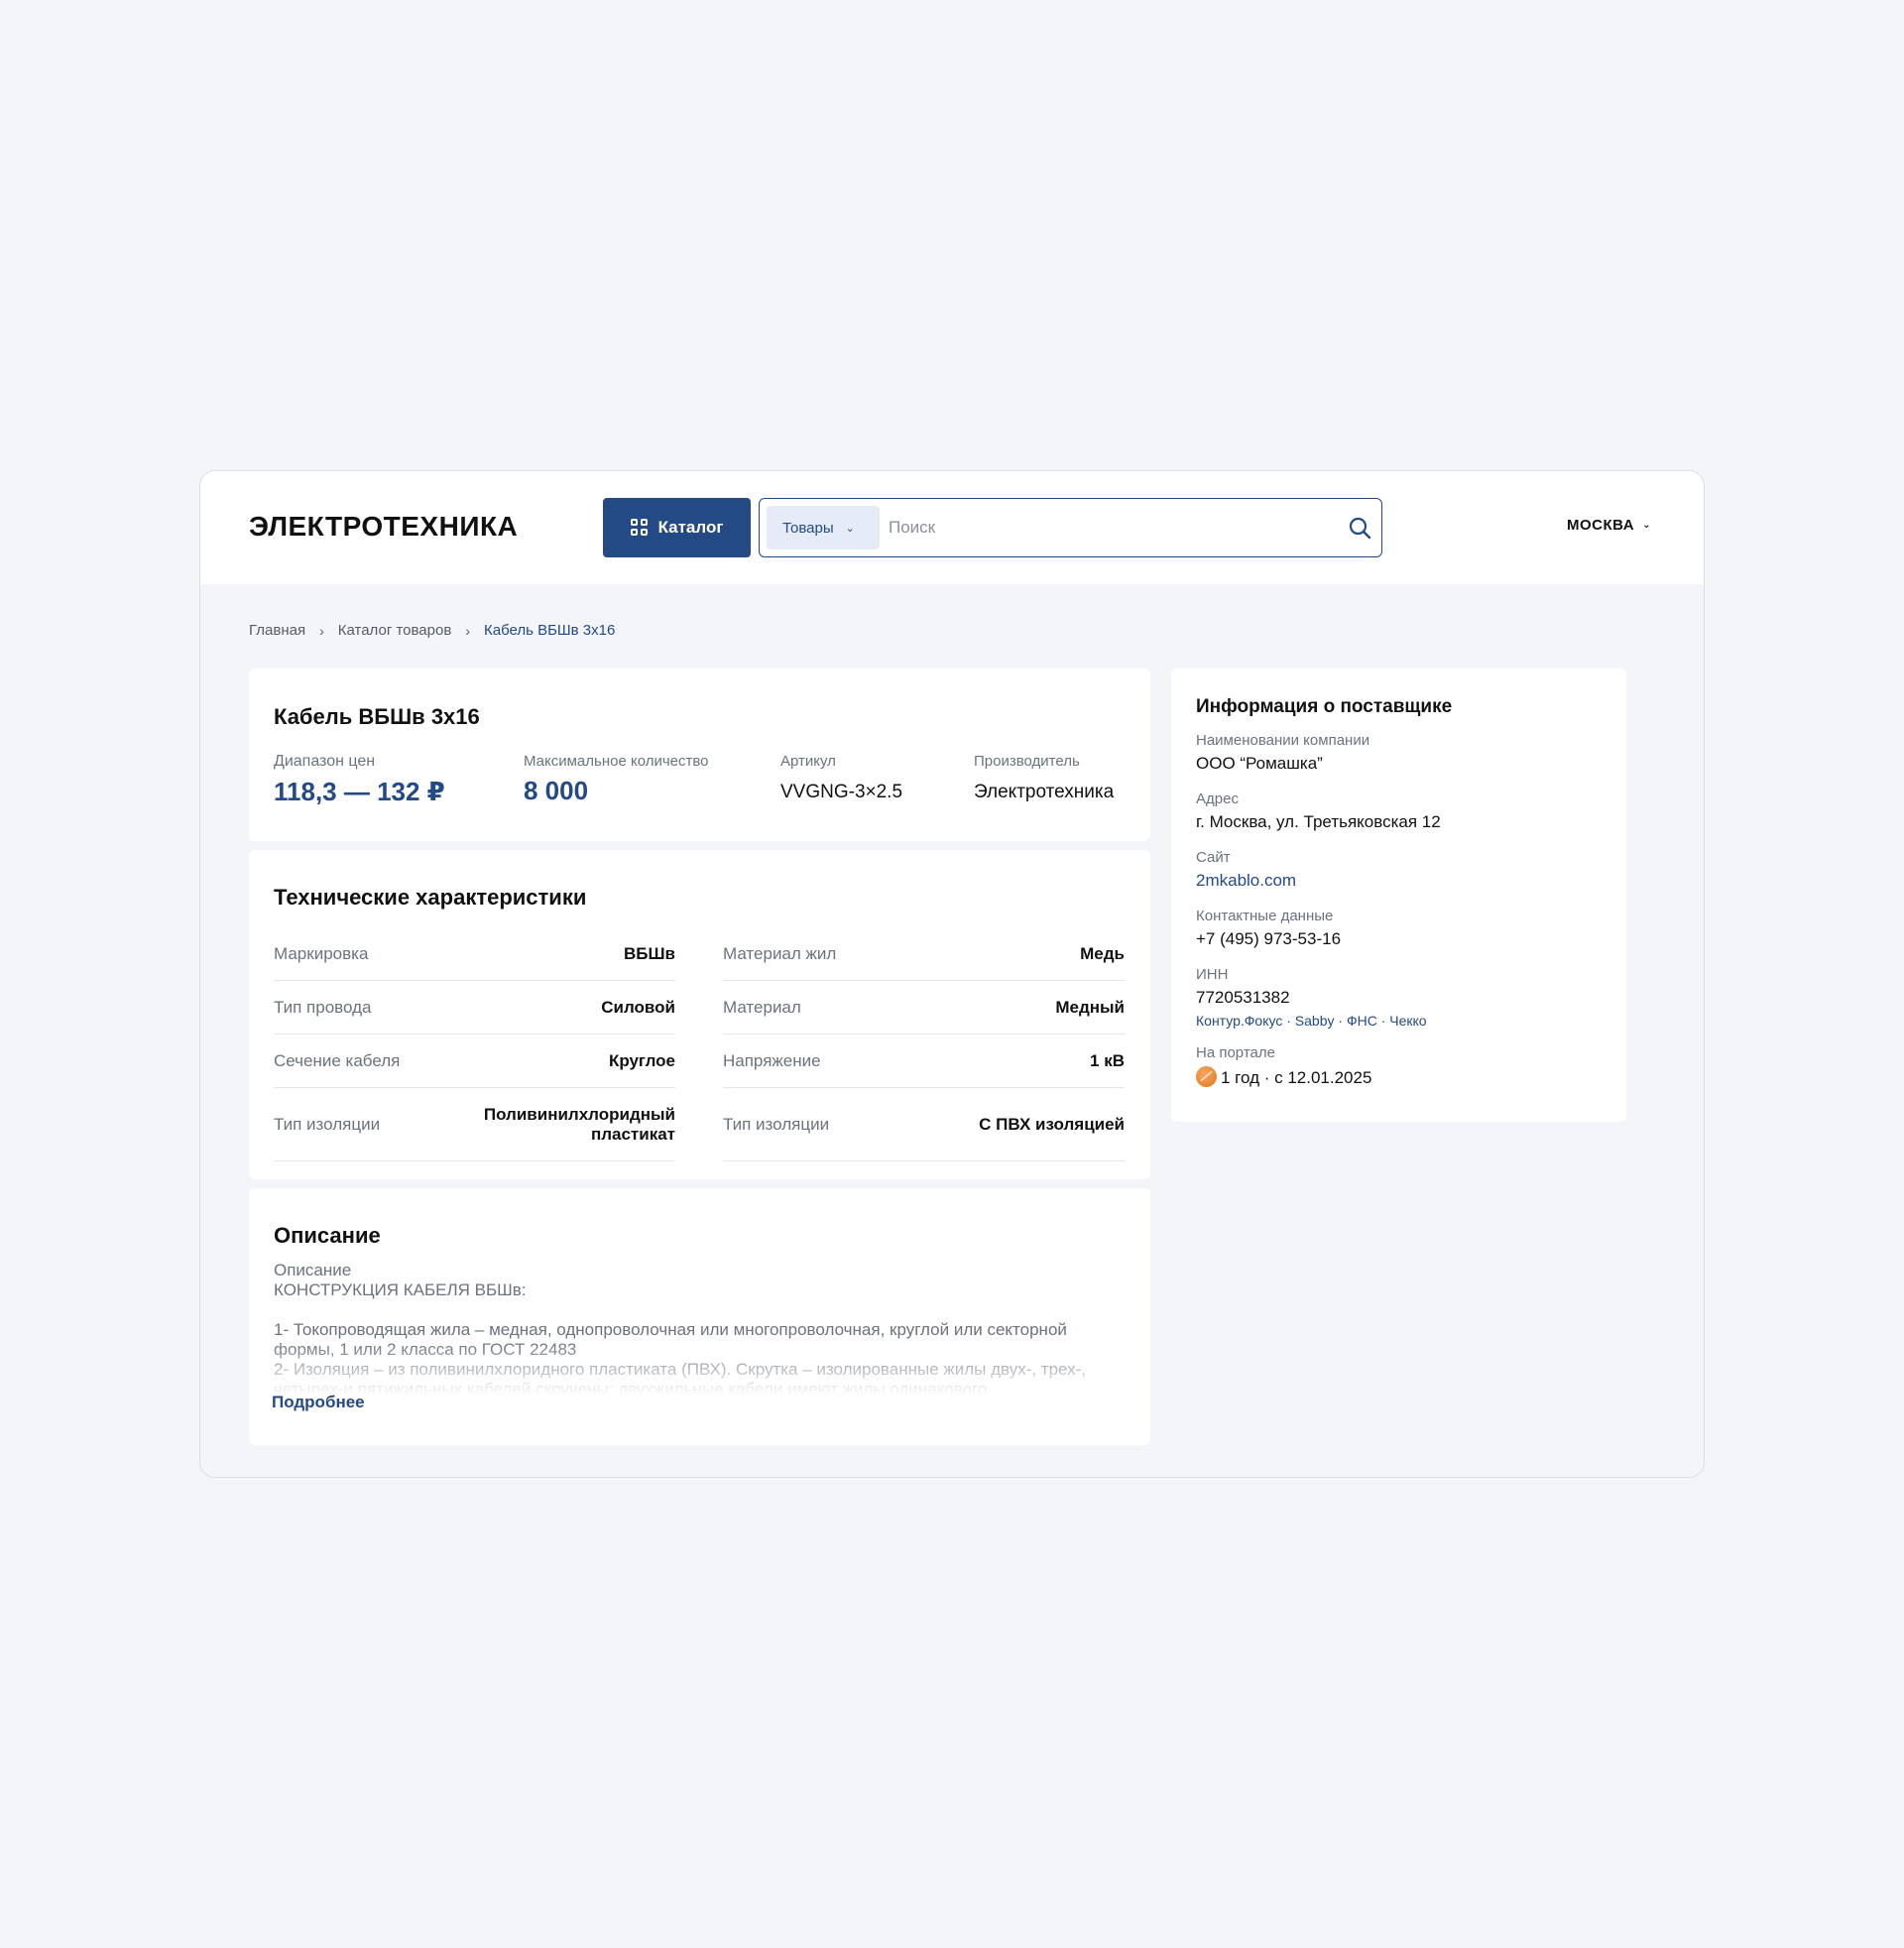 The height and width of the screenshot is (1948, 1904). Describe the element at coordinates (808, 761) in the screenshot. I see `sku-label: Артикул` at that location.